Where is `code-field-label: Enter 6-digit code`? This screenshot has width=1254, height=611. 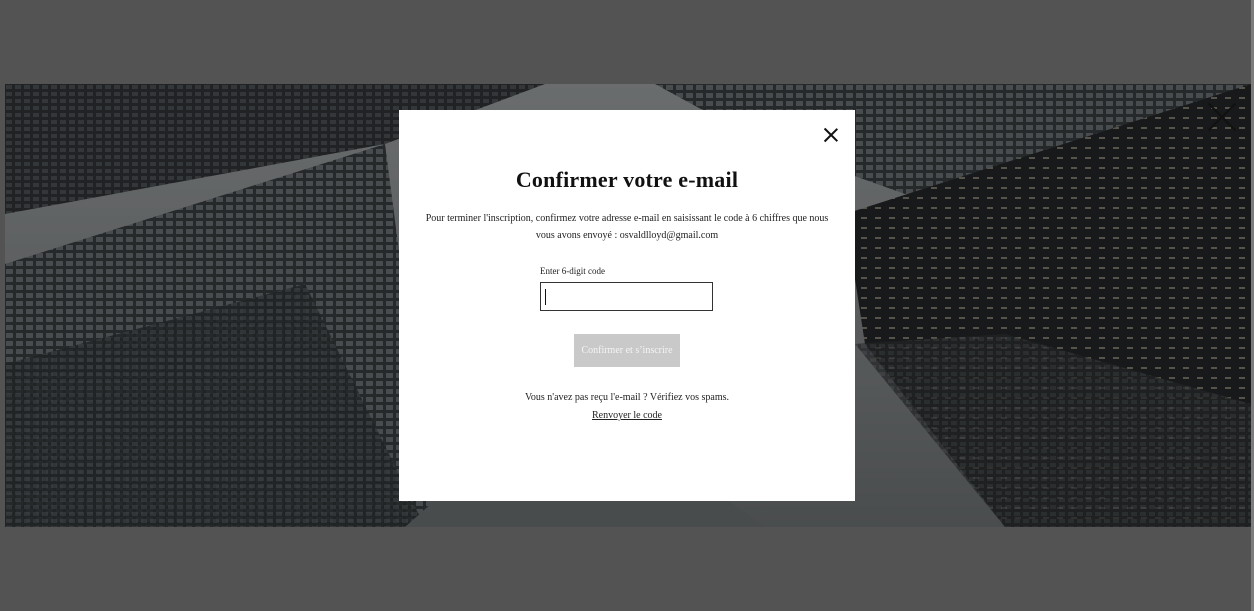
code-field-label: Enter 6-digit code is located at coordinates (572, 271).